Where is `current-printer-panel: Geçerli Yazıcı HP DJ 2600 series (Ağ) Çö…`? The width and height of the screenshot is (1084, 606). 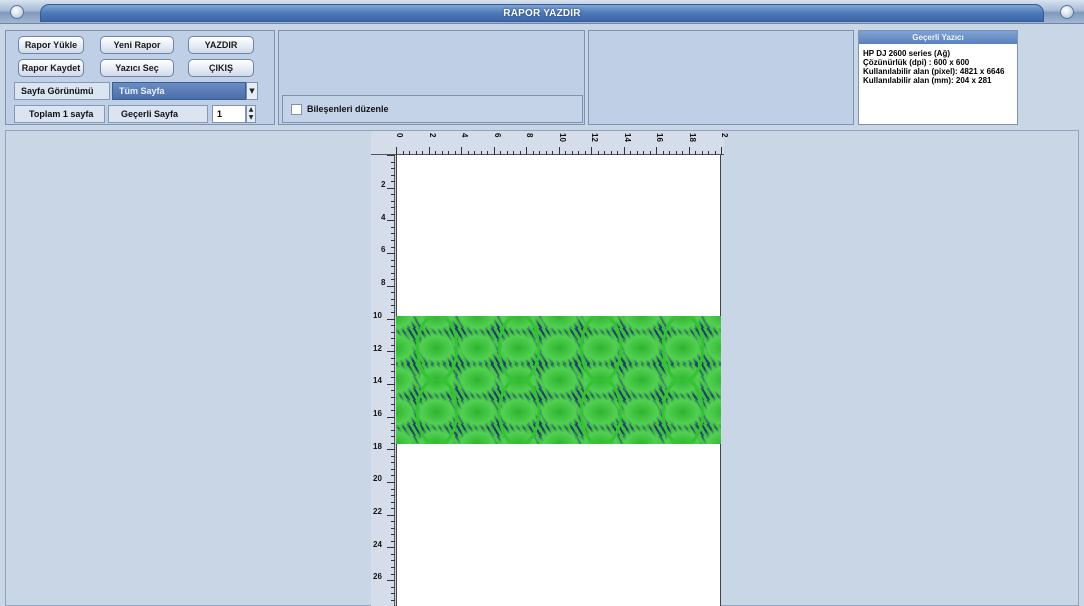 current-printer-panel: Geçerli Yazıcı HP DJ 2600 series (Ağ) Çö… is located at coordinates (938, 77).